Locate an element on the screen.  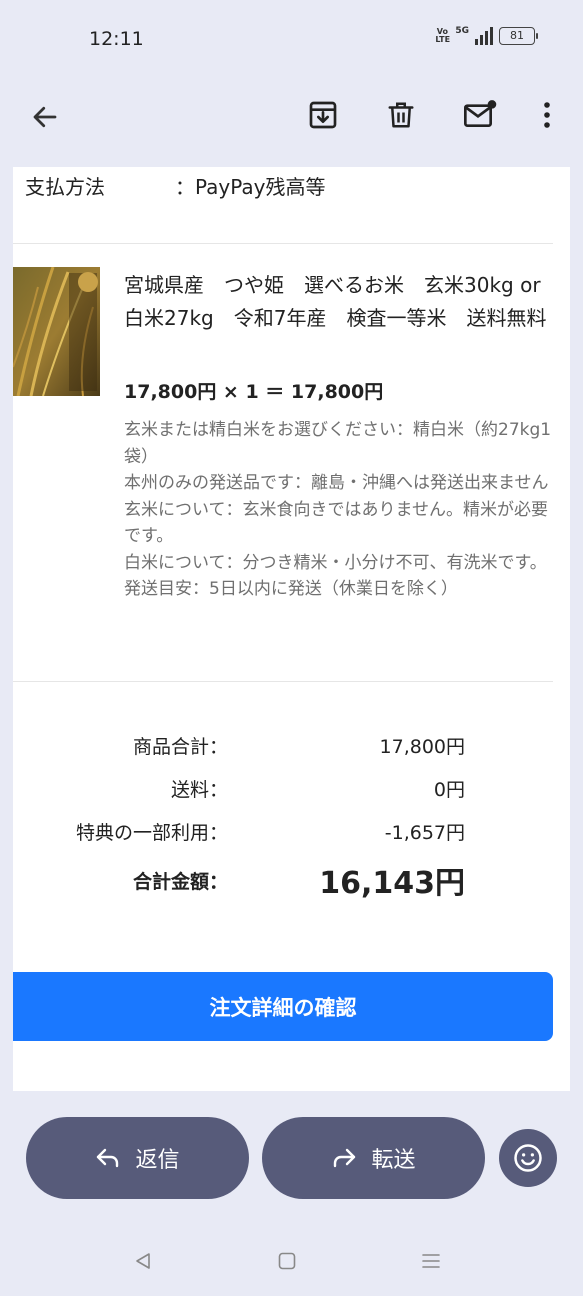
forward-icon is located at coordinates (345, 1158).